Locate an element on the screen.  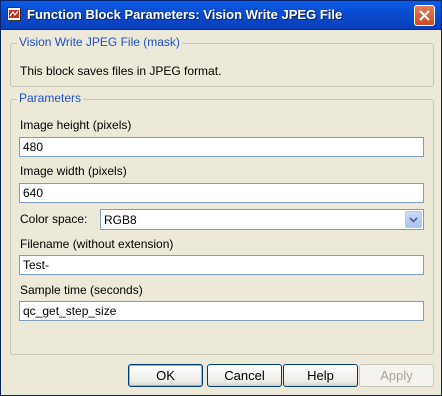
sample-time-input: qc_get_step_size is located at coordinates (221, 311).